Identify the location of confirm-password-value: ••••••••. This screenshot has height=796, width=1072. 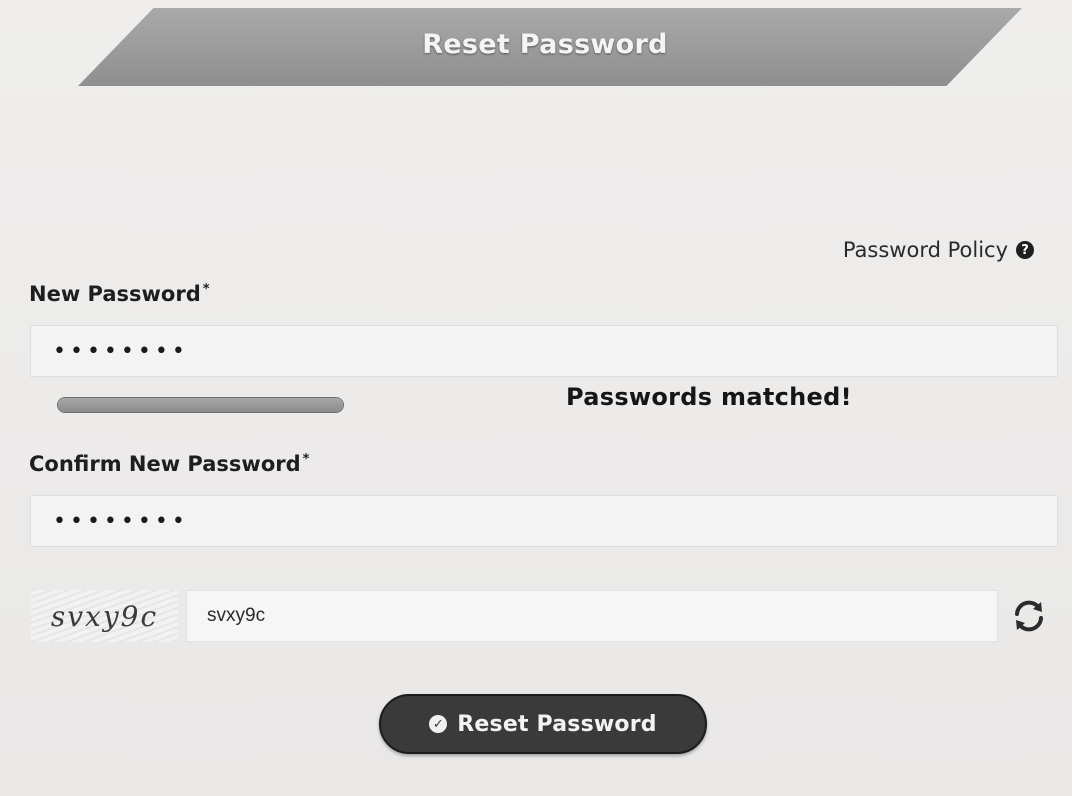
(121, 521).